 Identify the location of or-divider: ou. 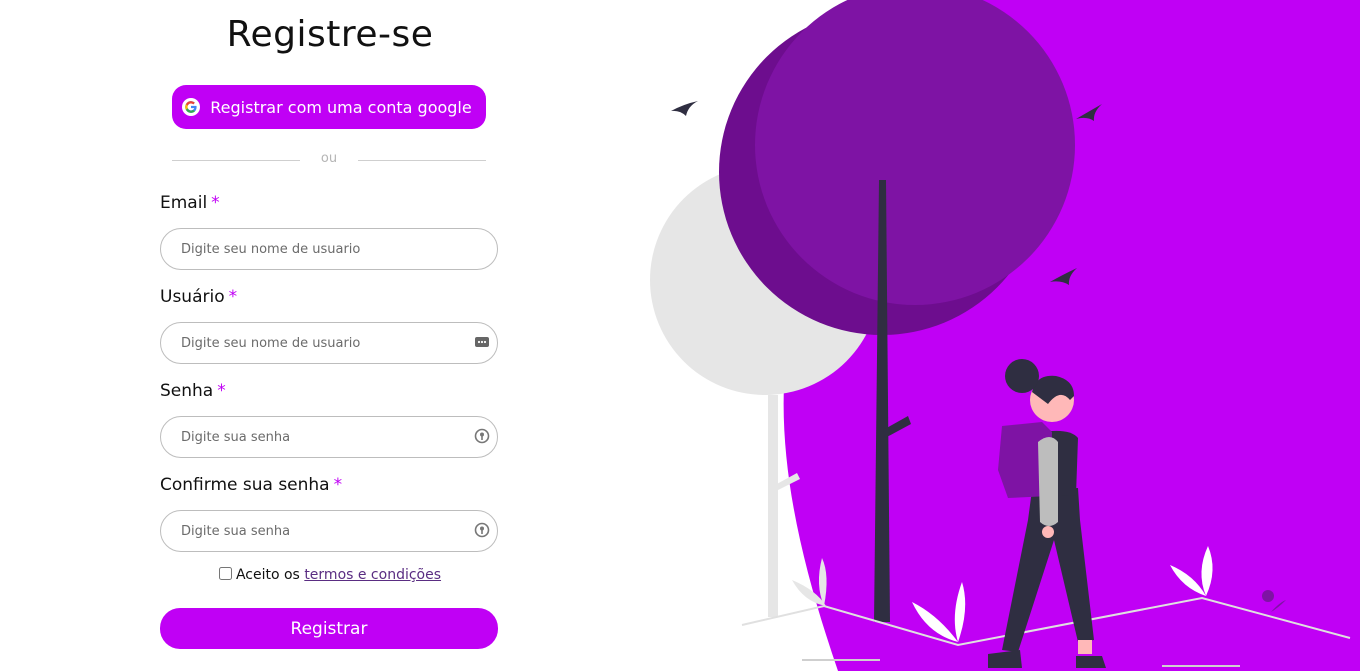
(329, 160).